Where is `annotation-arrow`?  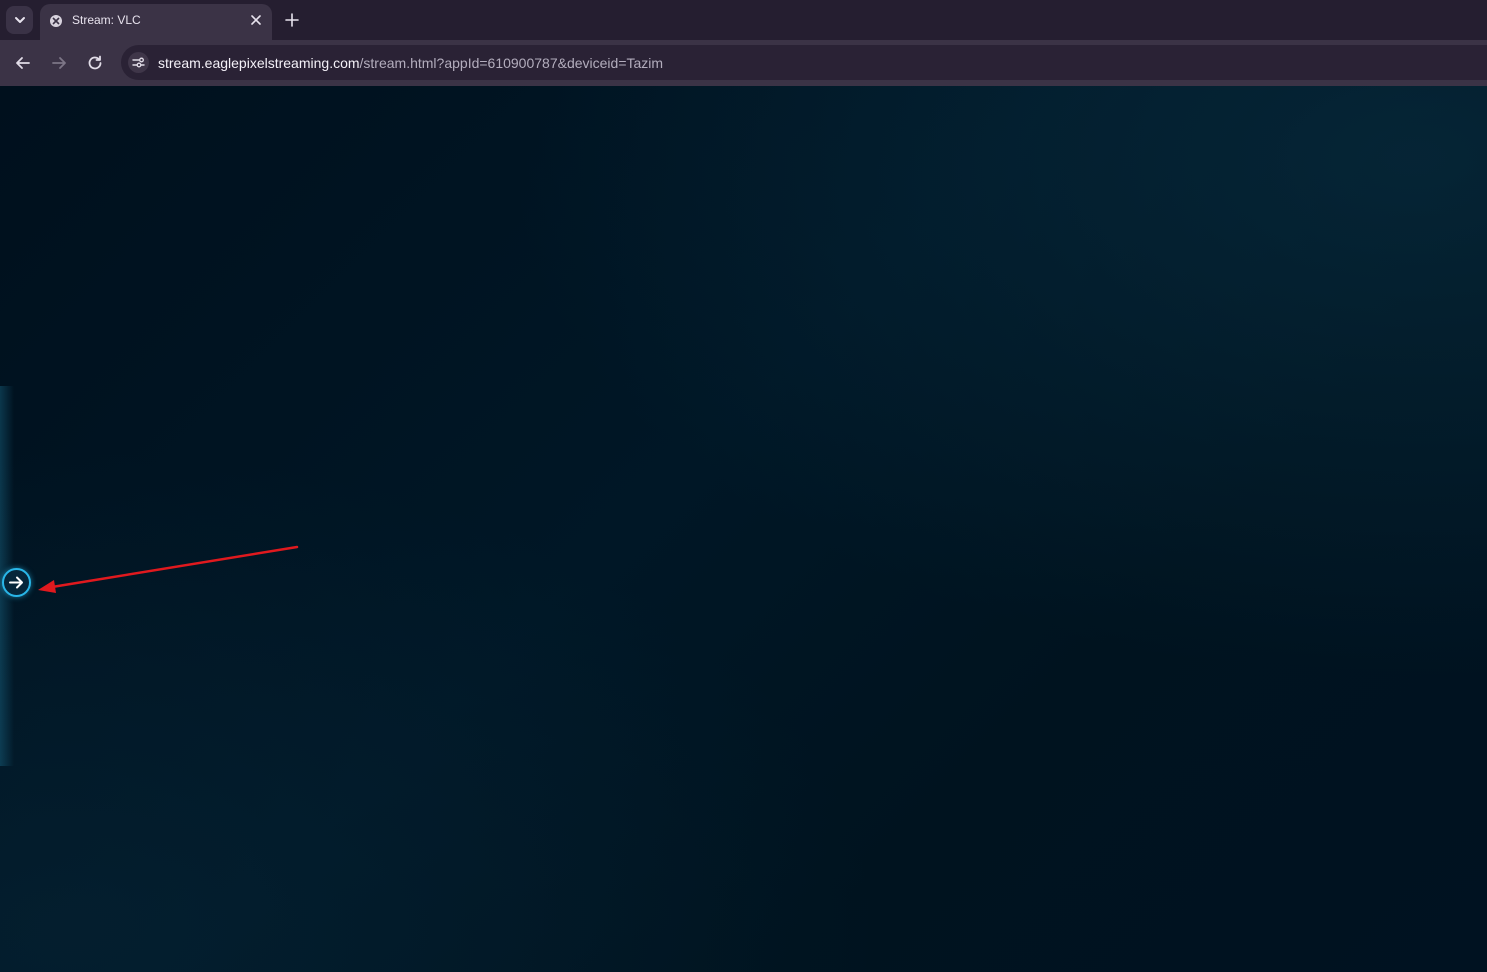 annotation-arrow is located at coordinates (168, 569).